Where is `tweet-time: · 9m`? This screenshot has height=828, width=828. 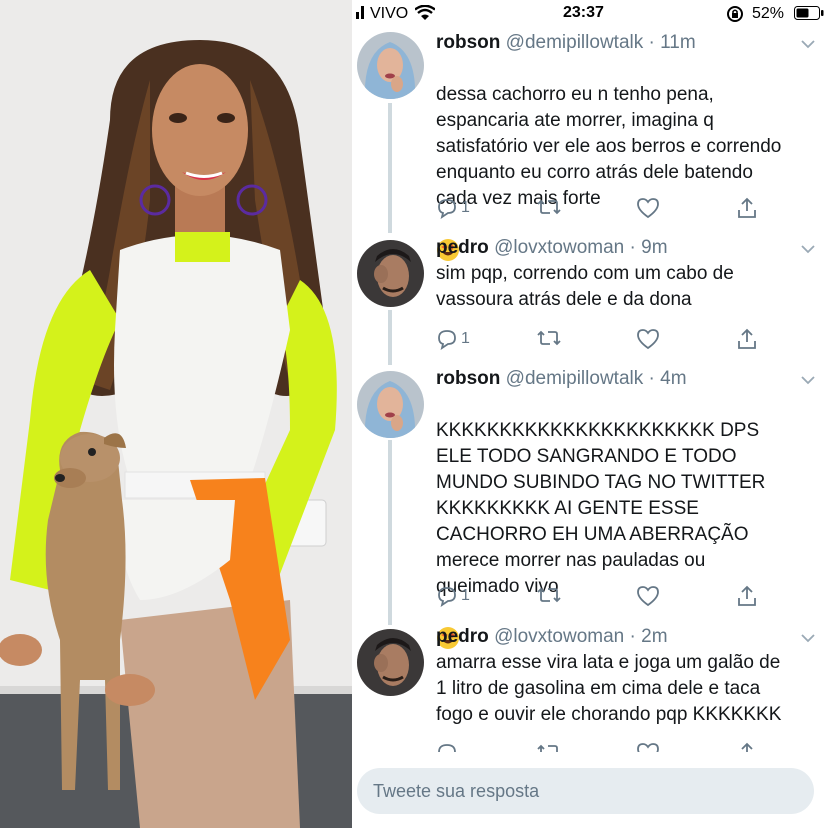
tweet-time: · 9m is located at coordinates (648, 247).